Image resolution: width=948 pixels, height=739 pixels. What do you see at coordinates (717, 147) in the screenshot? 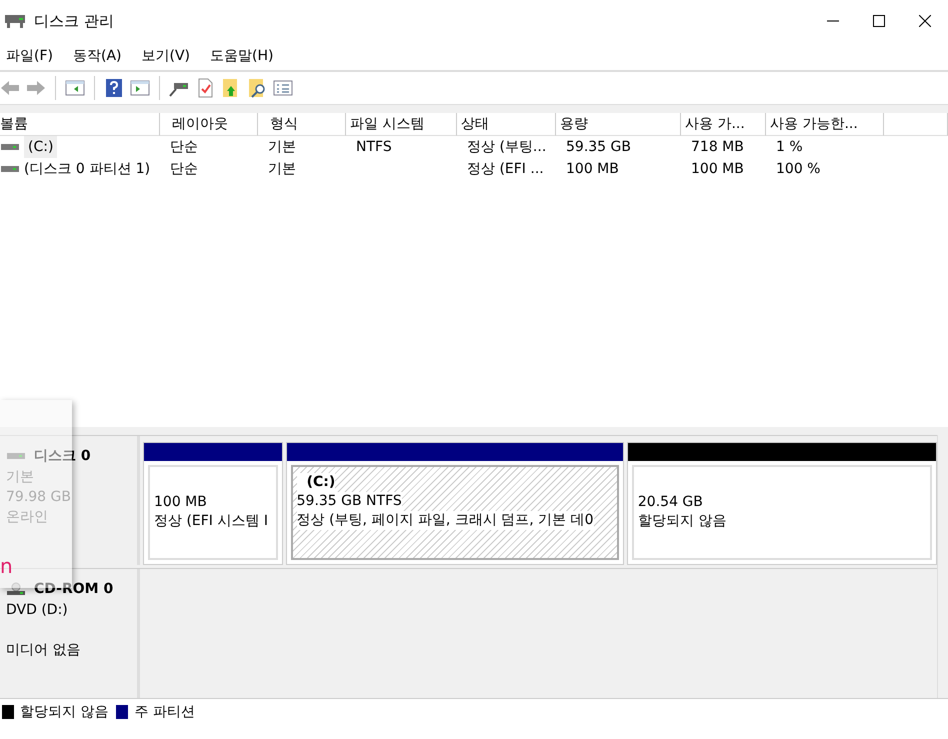
I see `table-cell-text: 718 MB` at bounding box center [717, 147].